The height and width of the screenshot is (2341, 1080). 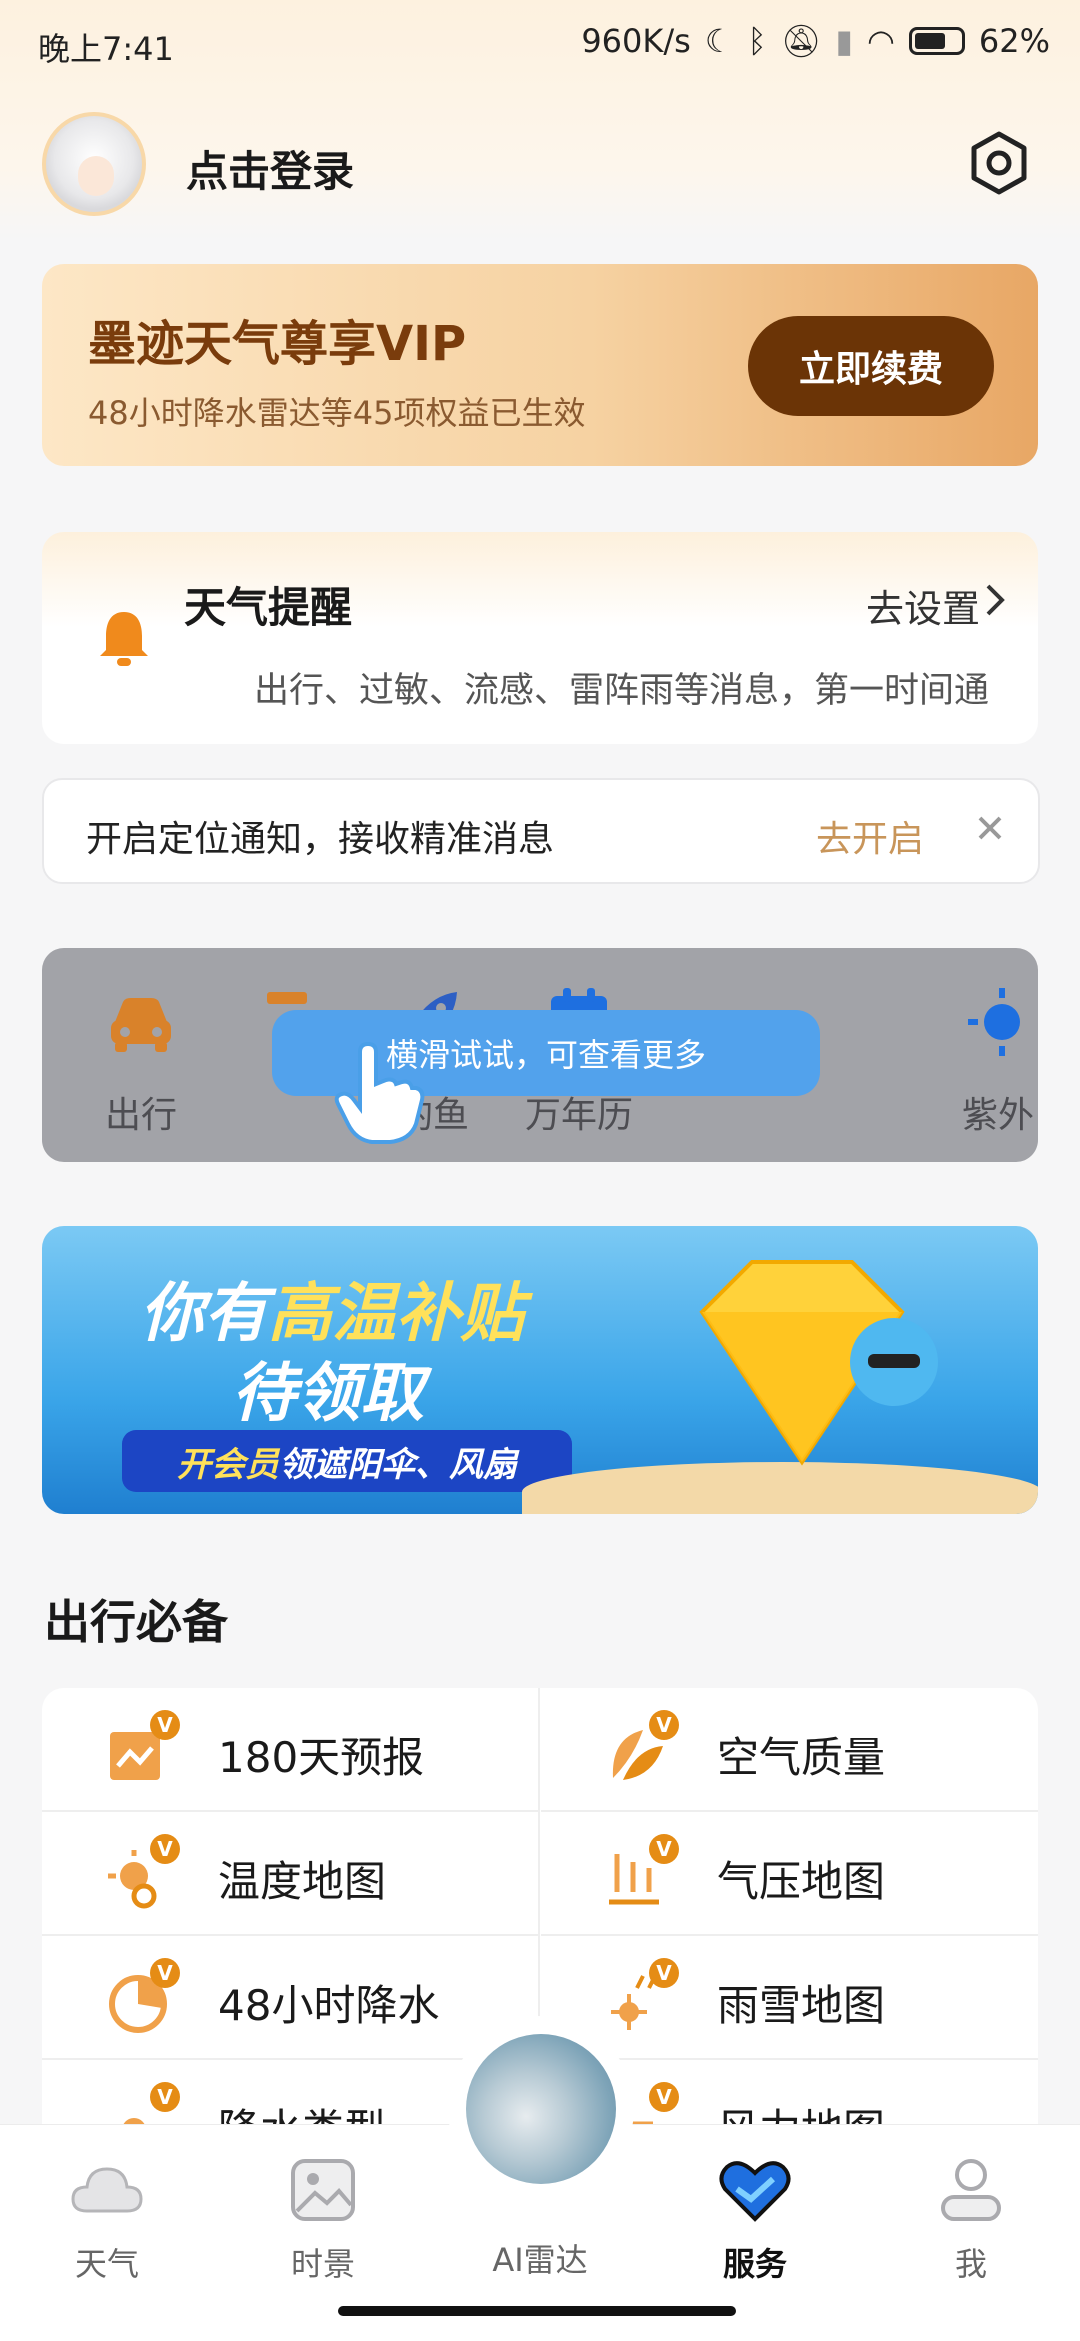 I want to click on user-icon, so click(x=971, y=2190).